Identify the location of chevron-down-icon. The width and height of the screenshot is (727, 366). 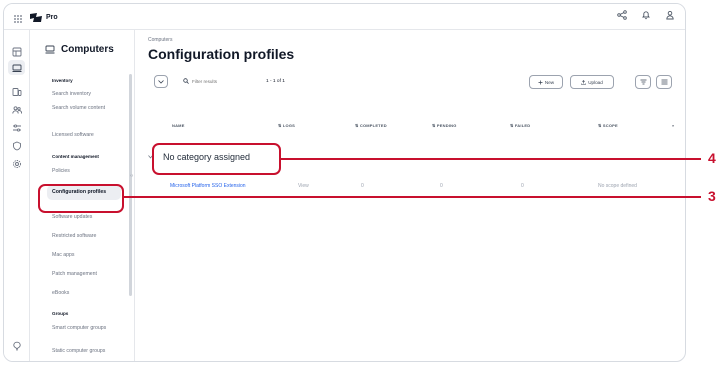
(161, 81).